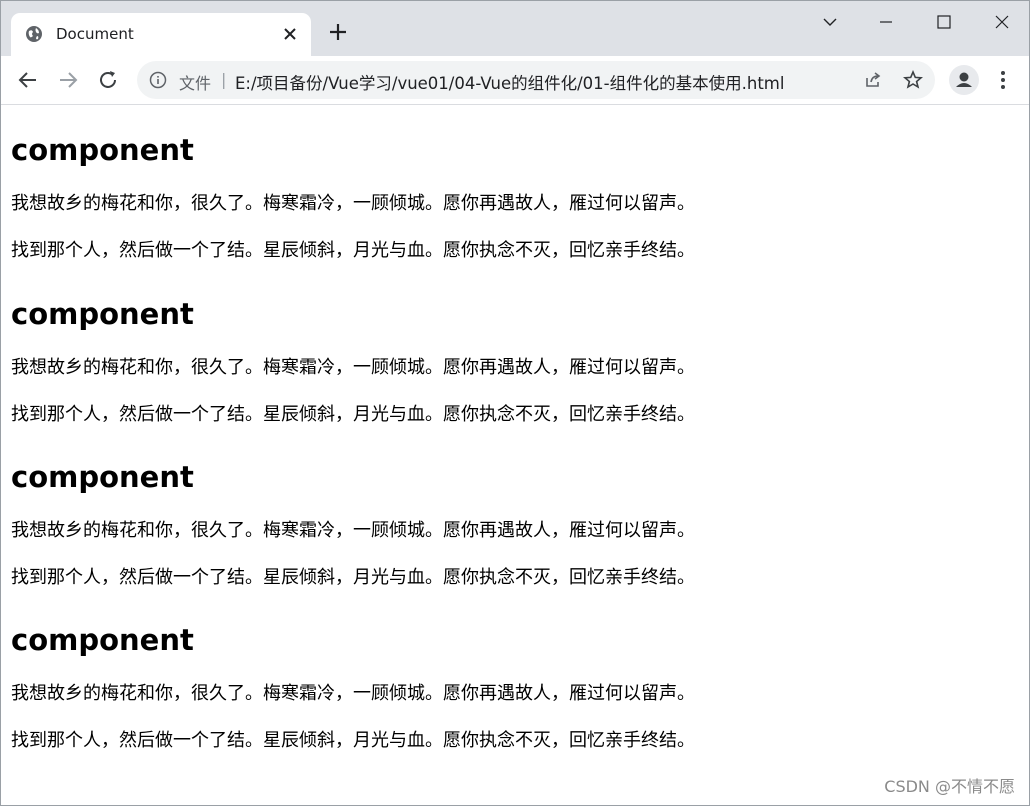 This screenshot has width=1030, height=806. Describe the element at coordinates (338, 32) in the screenshot. I see `plus-icon` at that location.